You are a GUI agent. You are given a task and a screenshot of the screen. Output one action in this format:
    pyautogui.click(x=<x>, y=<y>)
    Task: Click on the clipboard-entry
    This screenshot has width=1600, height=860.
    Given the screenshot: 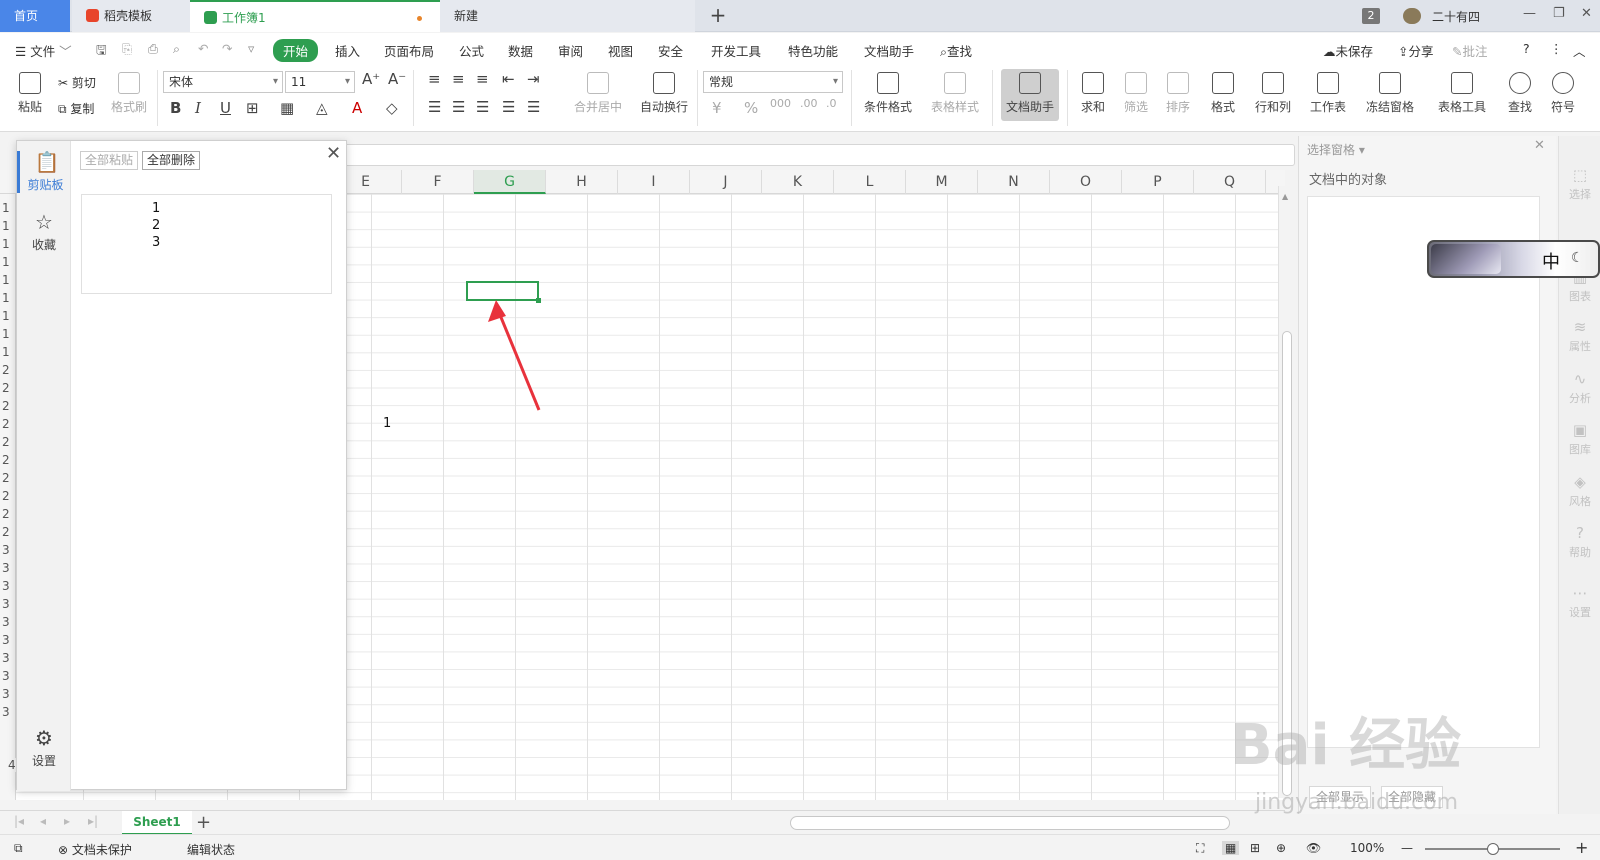 What is the action you would take?
    pyautogui.click(x=206, y=244)
    